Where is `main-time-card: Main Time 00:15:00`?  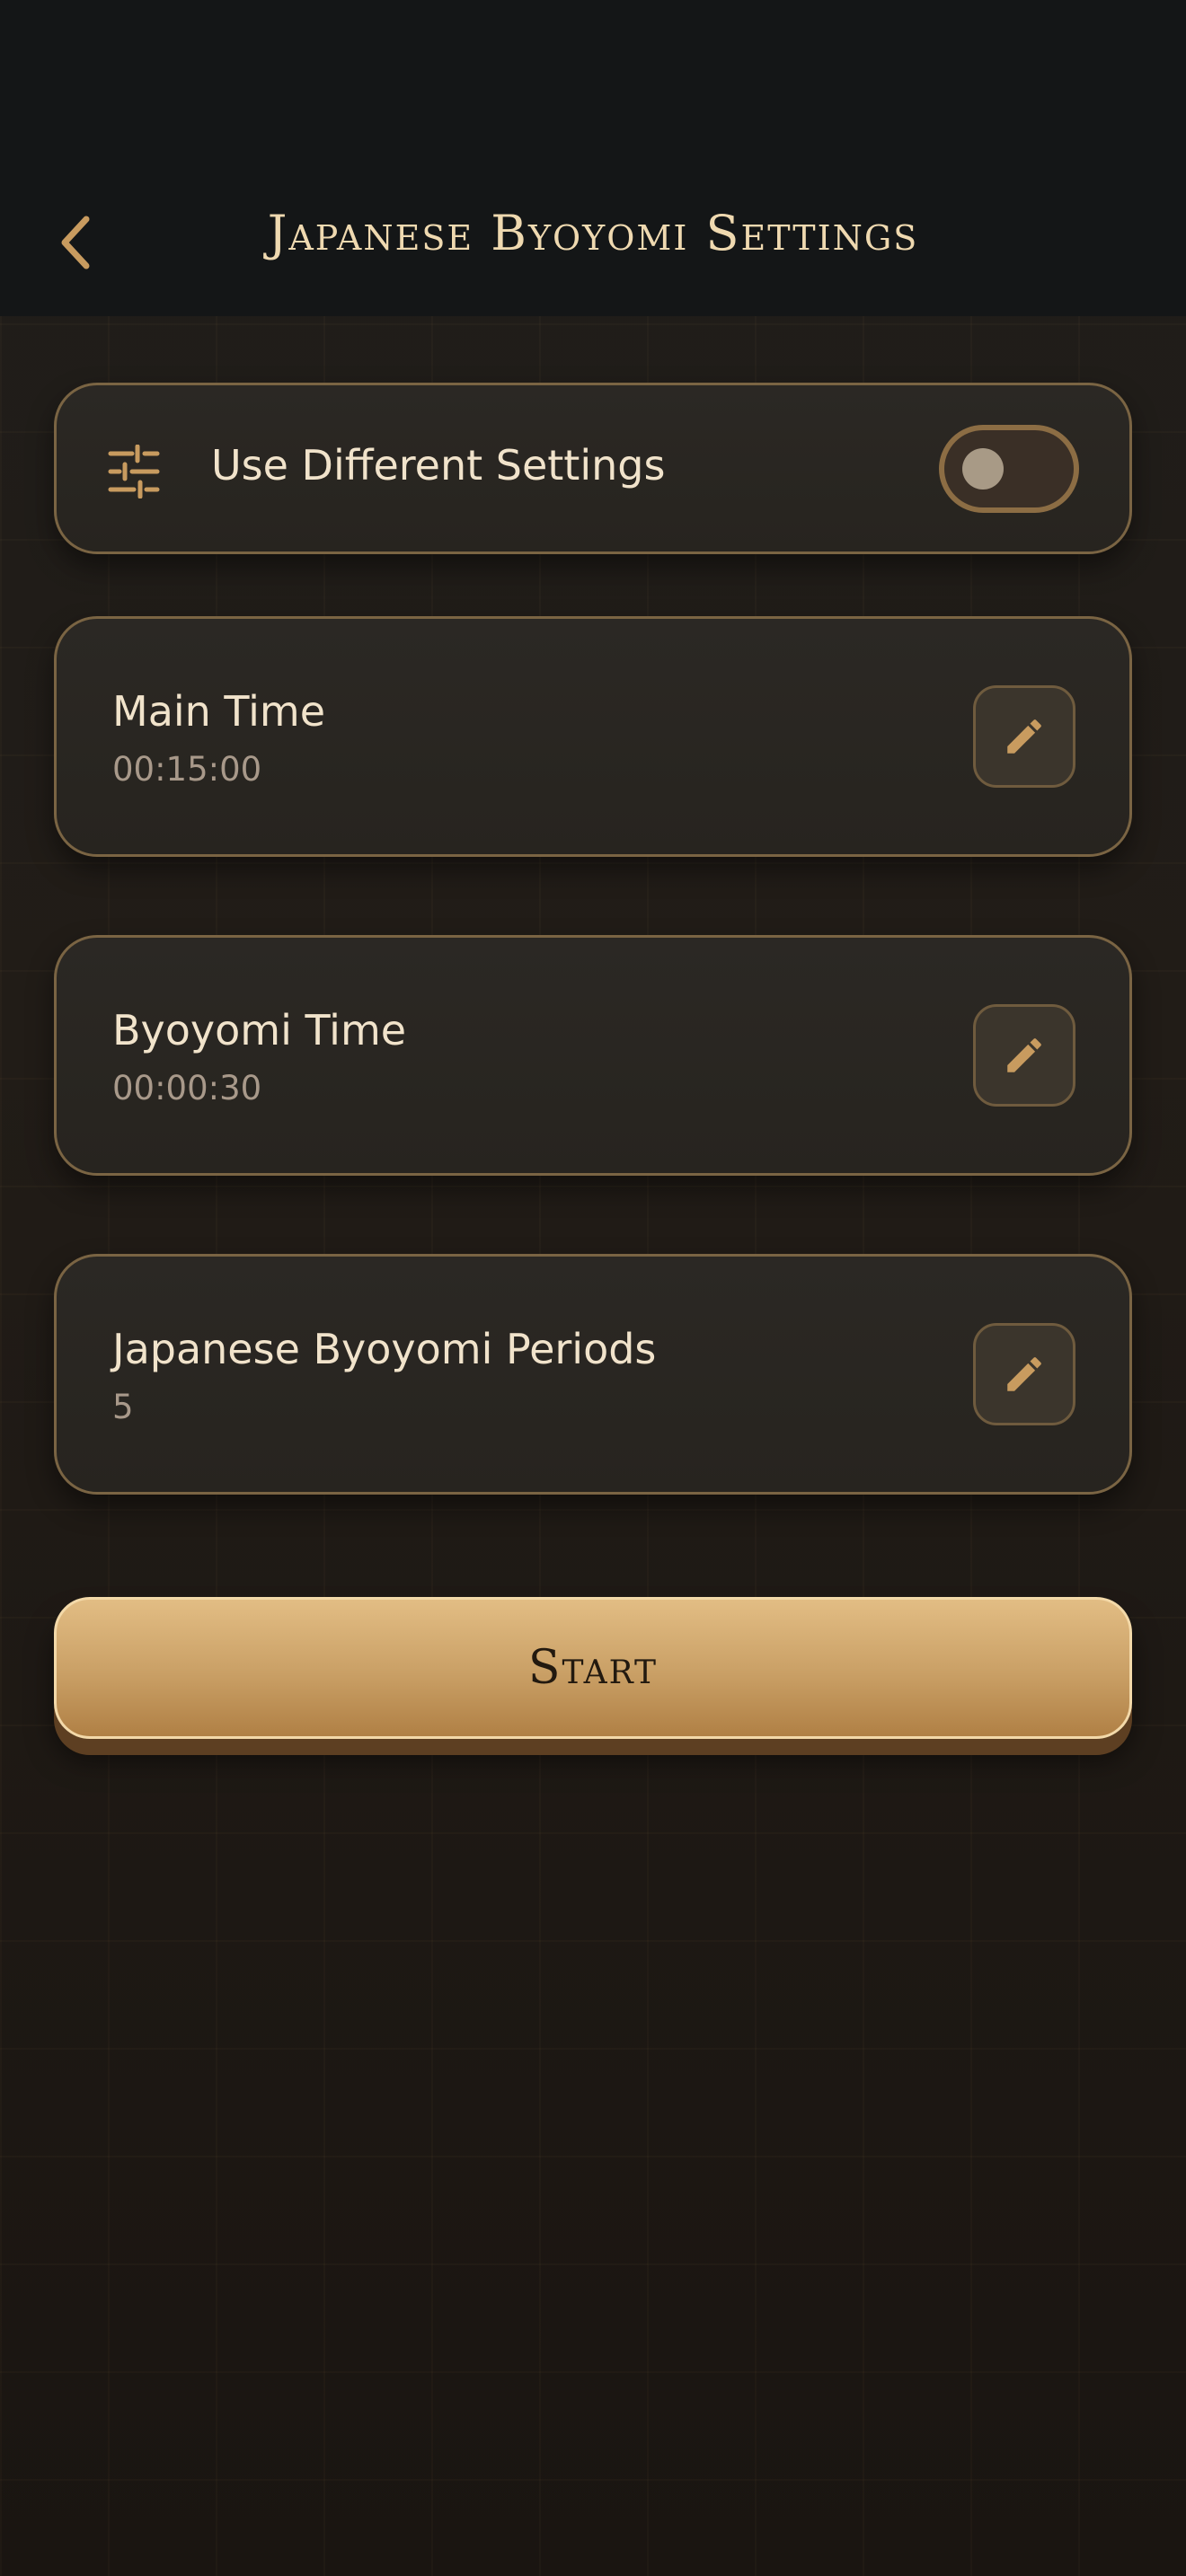 main-time-card: Main Time 00:15:00 is located at coordinates (593, 736).